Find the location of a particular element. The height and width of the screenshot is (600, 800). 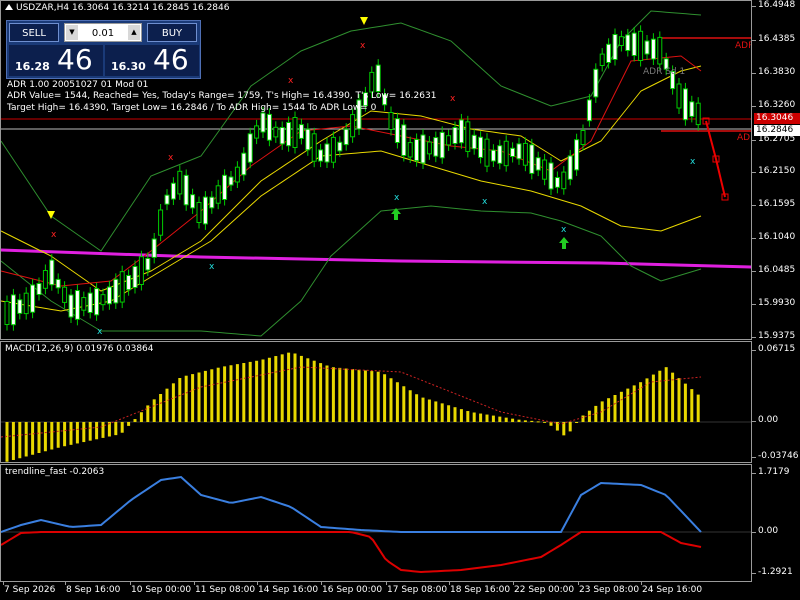

sell-button: SELL is located at coordinates (34, 32).